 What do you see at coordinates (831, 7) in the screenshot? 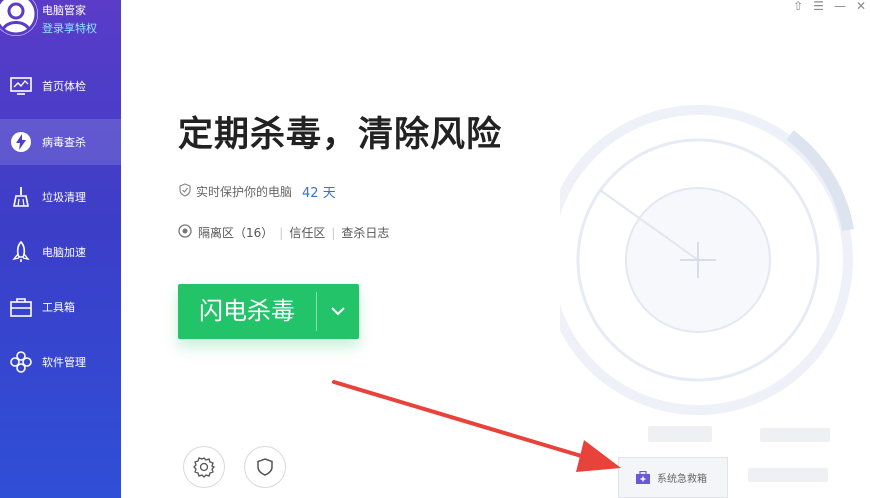
I see `window-controls: ⇧ ☰ — ✕` at bounding box center [831, 7].